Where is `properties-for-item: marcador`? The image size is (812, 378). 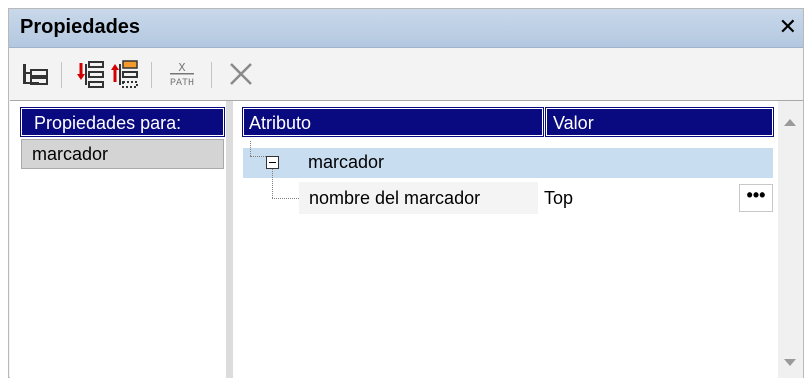 properties-for-item: marcador is located at coordinates (122, 154).